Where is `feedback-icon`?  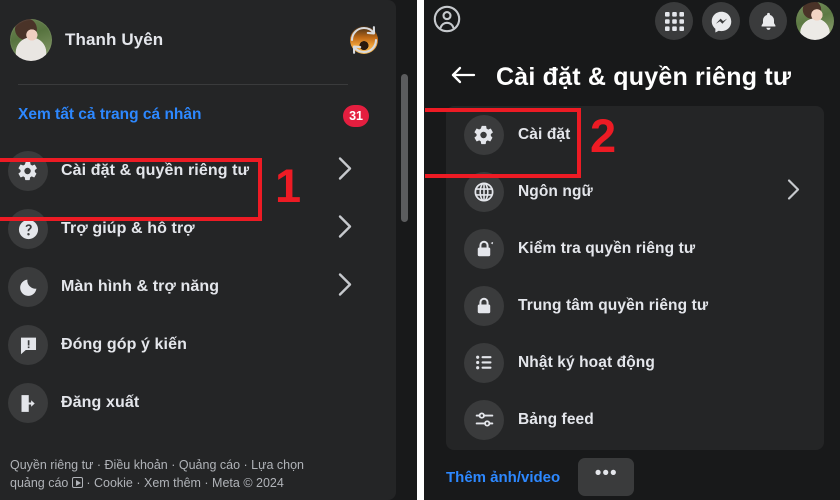 feedback-icon is located at coordinates (28, 345).